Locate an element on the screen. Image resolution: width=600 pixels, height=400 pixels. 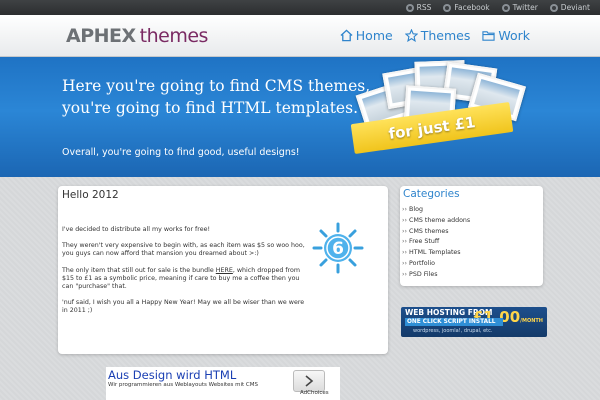
facebook-label: Facebook is located at coordinates (472, 7).